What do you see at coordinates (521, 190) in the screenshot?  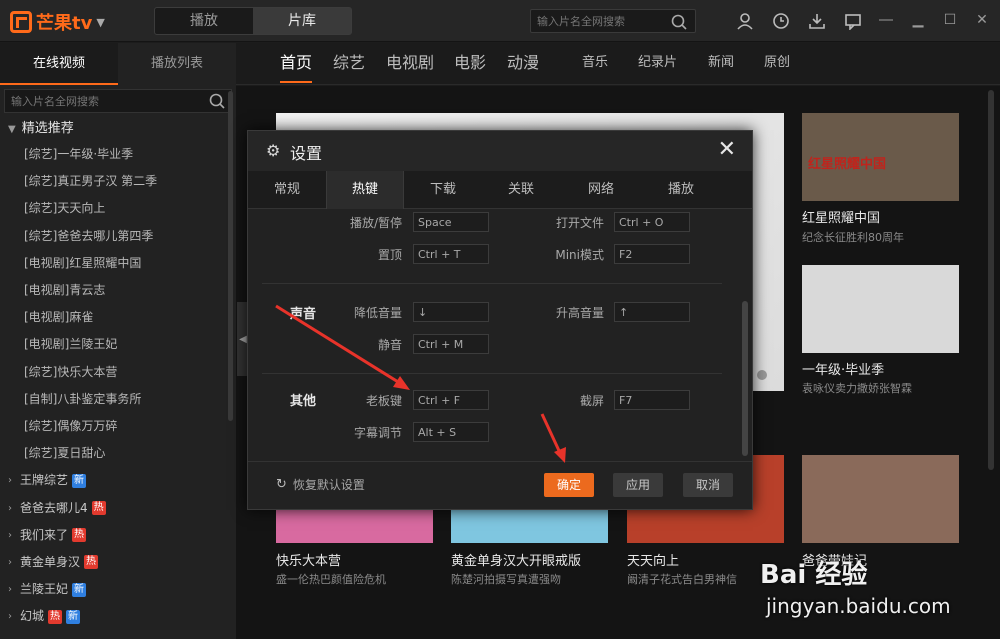 I see `tab-association: 关联` at bounding box center [521, 190].